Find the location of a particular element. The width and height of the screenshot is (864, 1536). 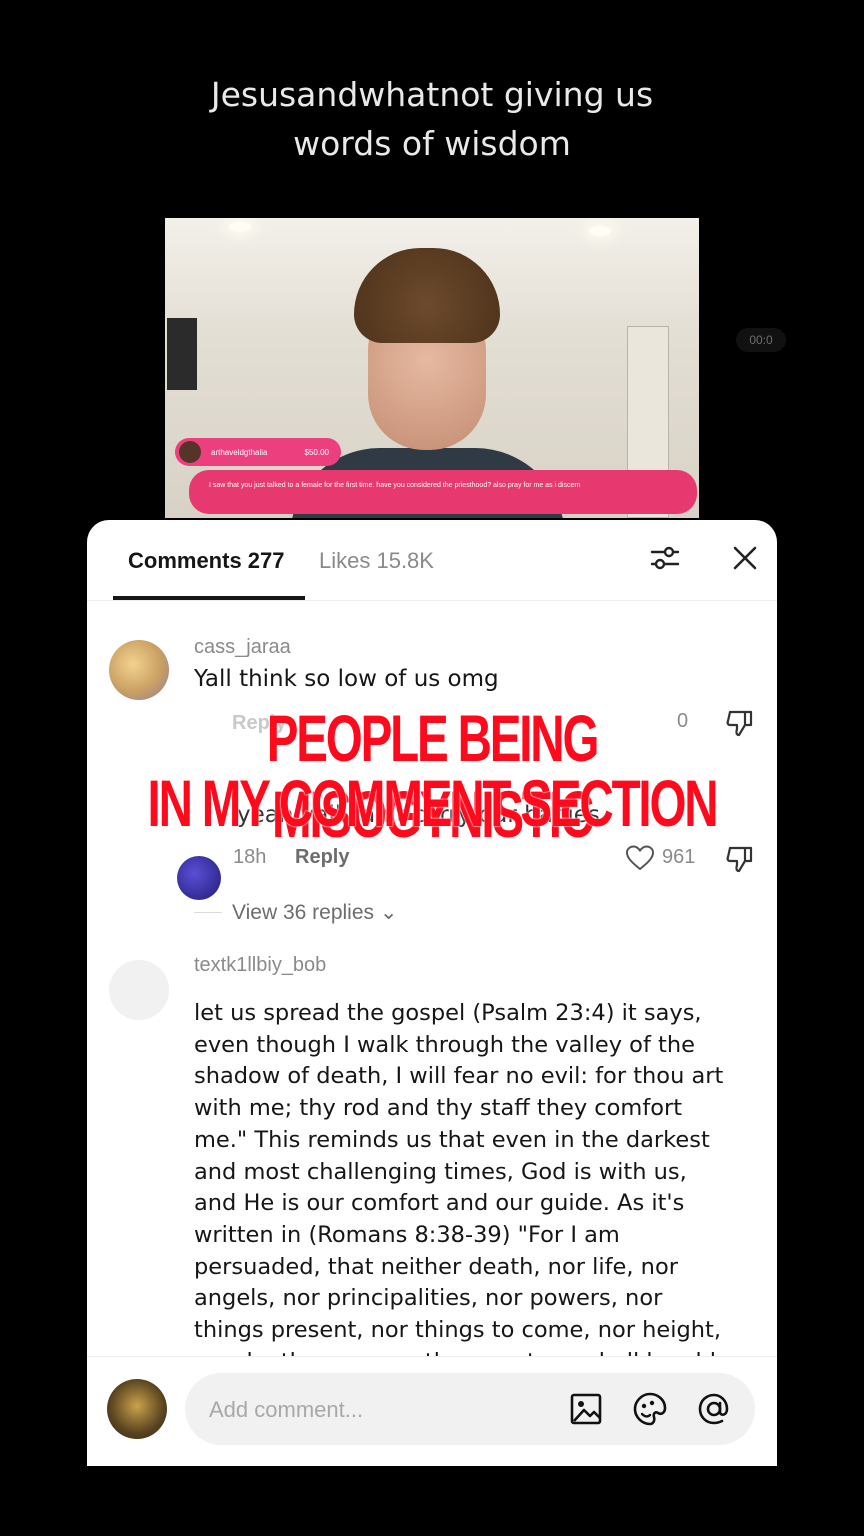

video-timer: 00:0 is located at coordinates (761, 340).